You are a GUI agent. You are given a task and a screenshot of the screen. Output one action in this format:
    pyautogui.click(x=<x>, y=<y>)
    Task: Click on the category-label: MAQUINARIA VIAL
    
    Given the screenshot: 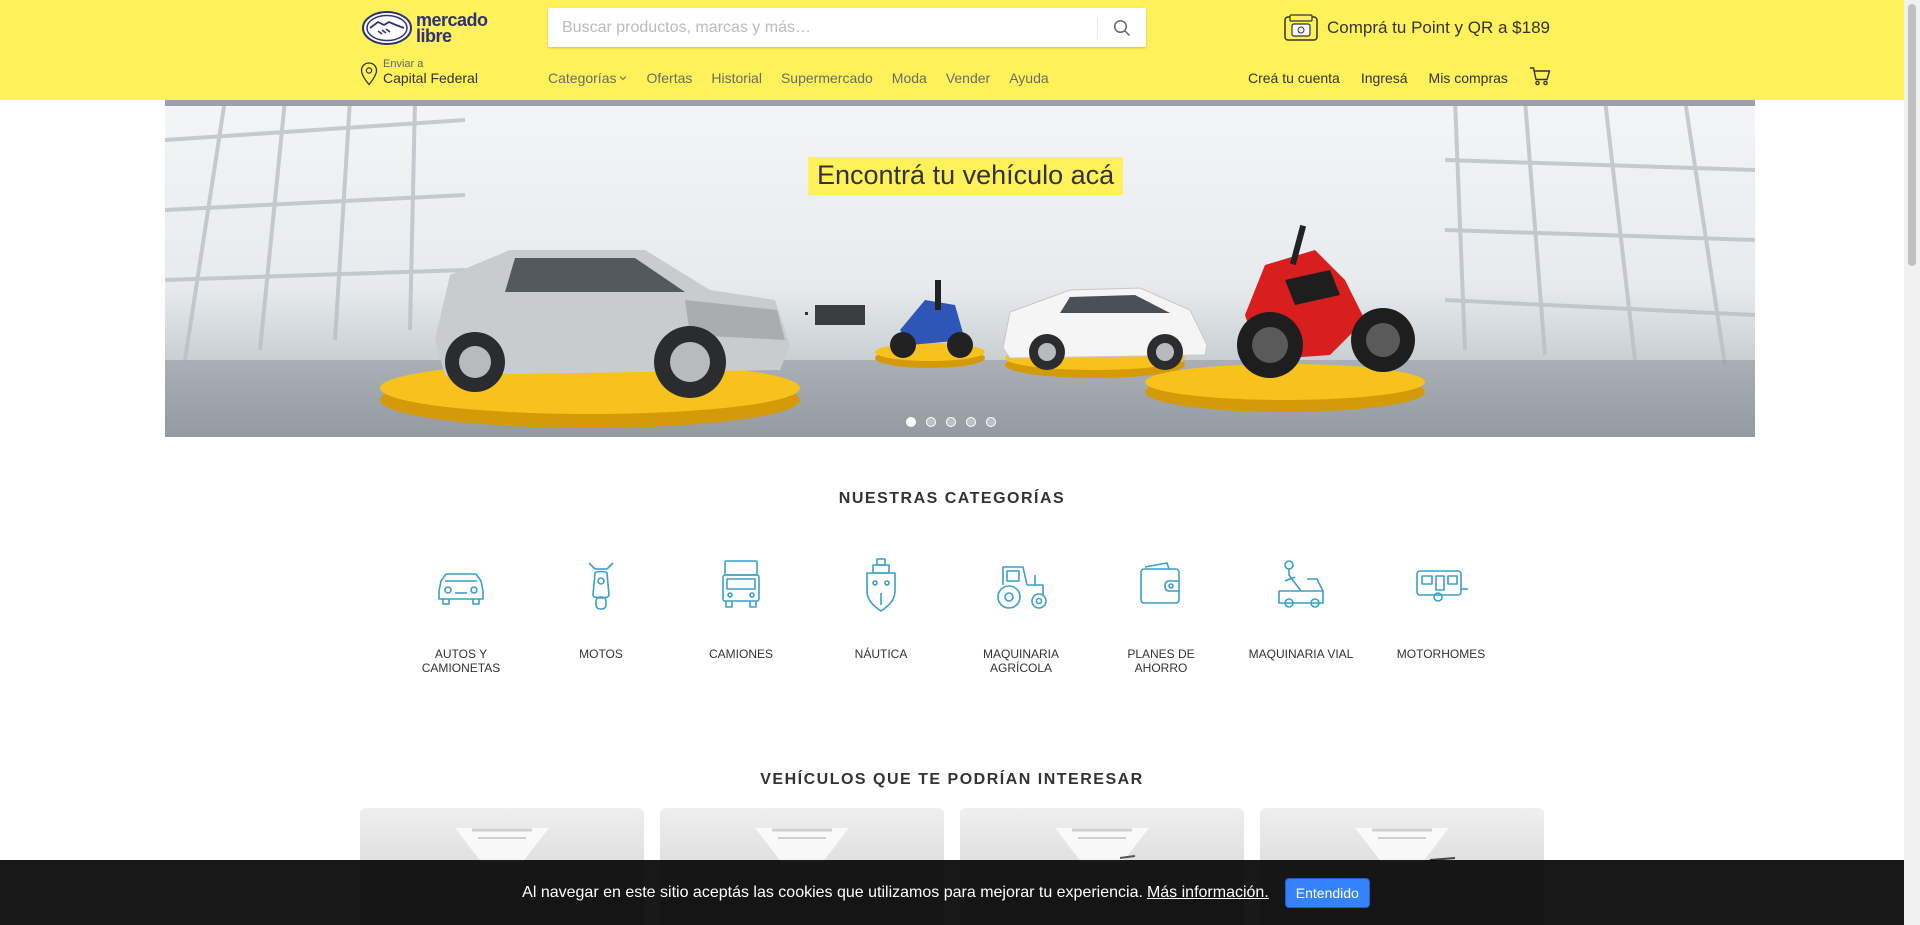 What is the action you would take?
    pyautogui.click(x=1301, y=654)
    